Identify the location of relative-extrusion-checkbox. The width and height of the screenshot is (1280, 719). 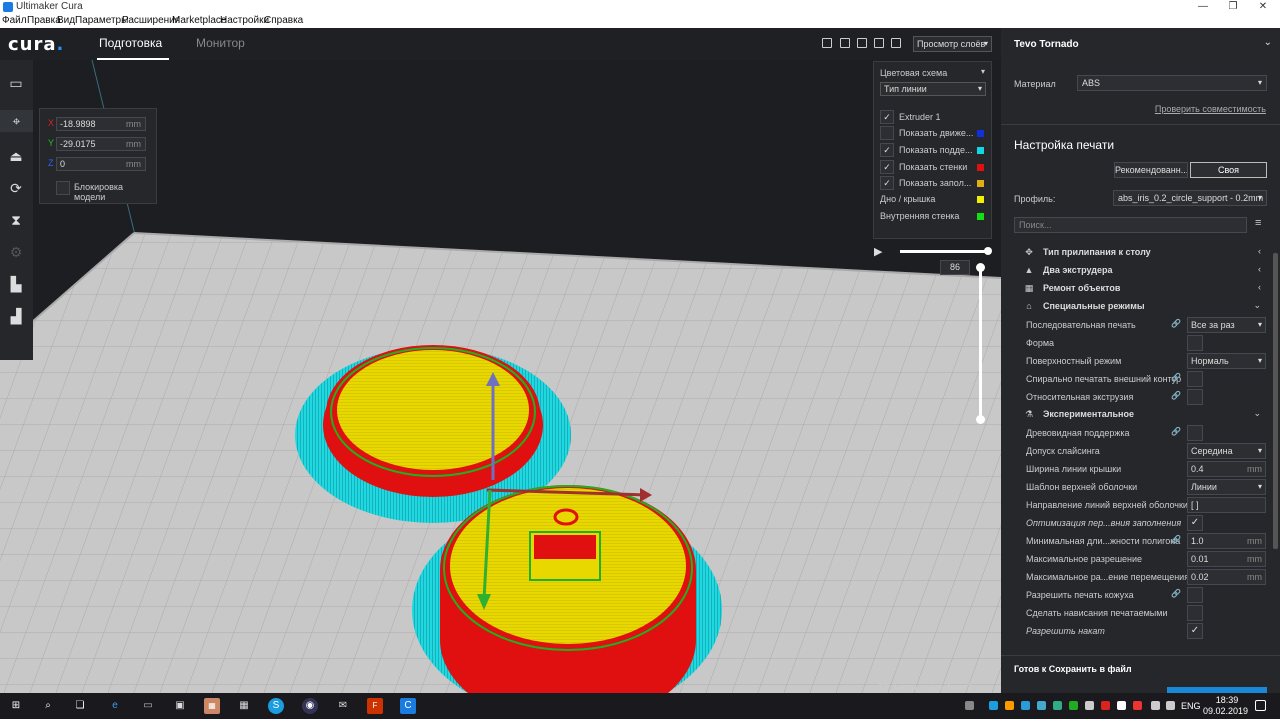
(1195, 397).